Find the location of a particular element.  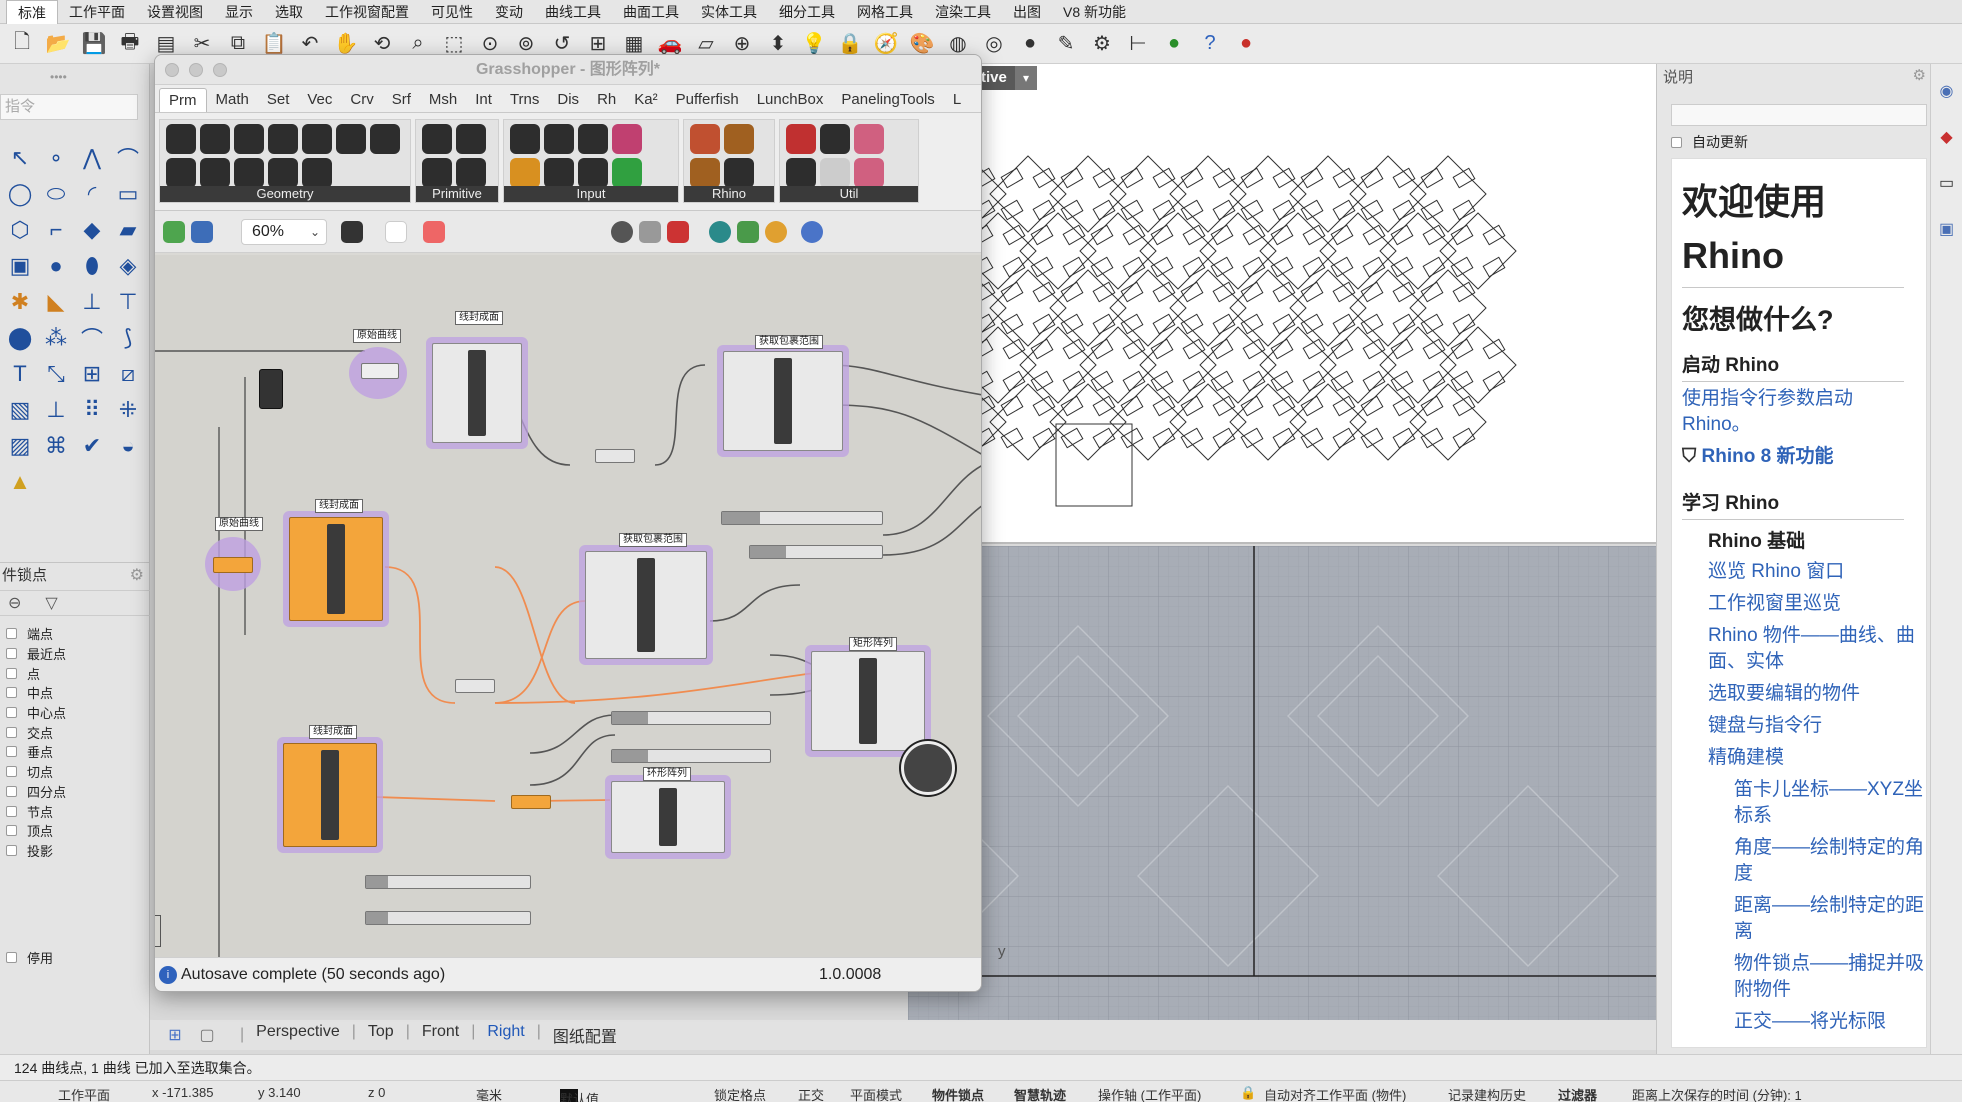

gh-tab: Math is located at coordinates (232, 100).